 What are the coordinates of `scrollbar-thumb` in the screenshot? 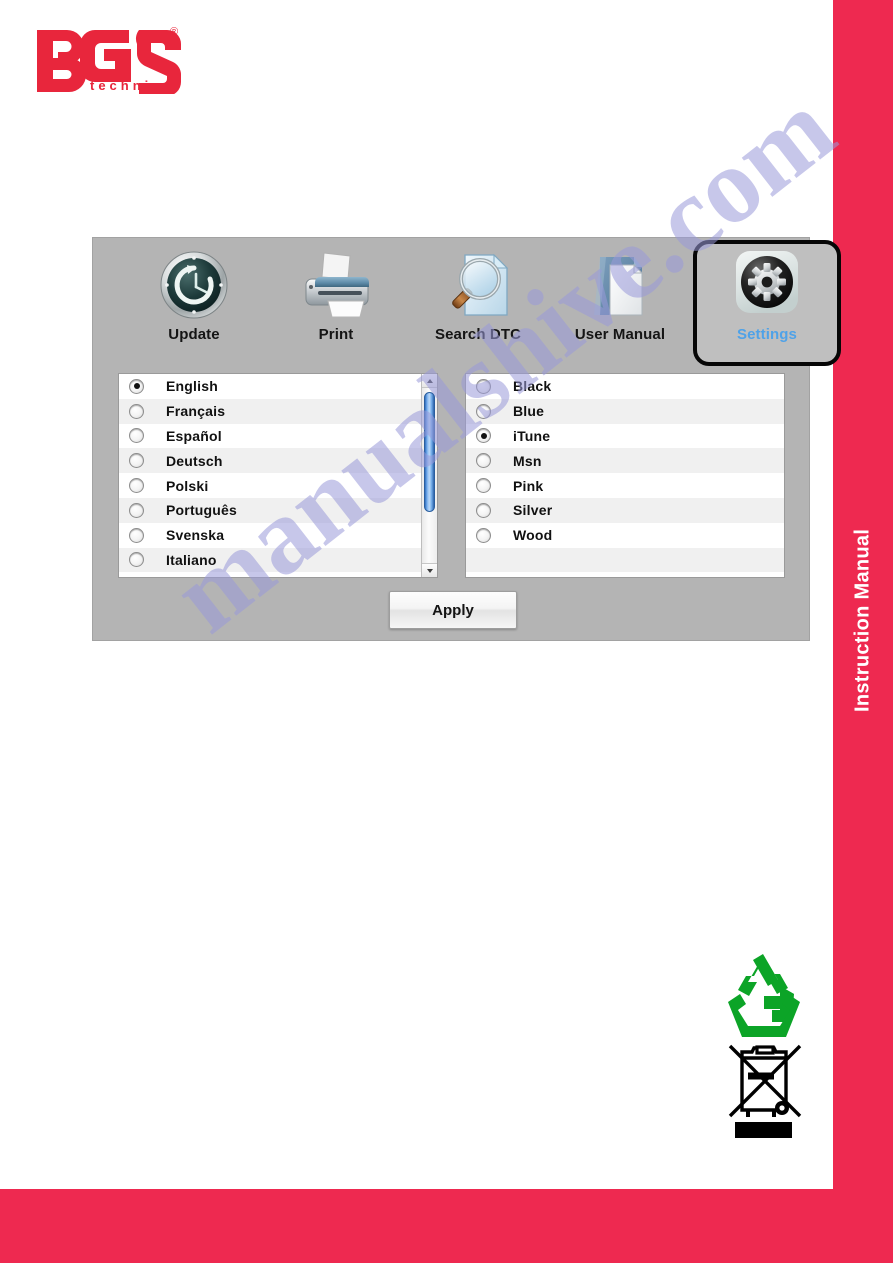 It's located at (429, 452).